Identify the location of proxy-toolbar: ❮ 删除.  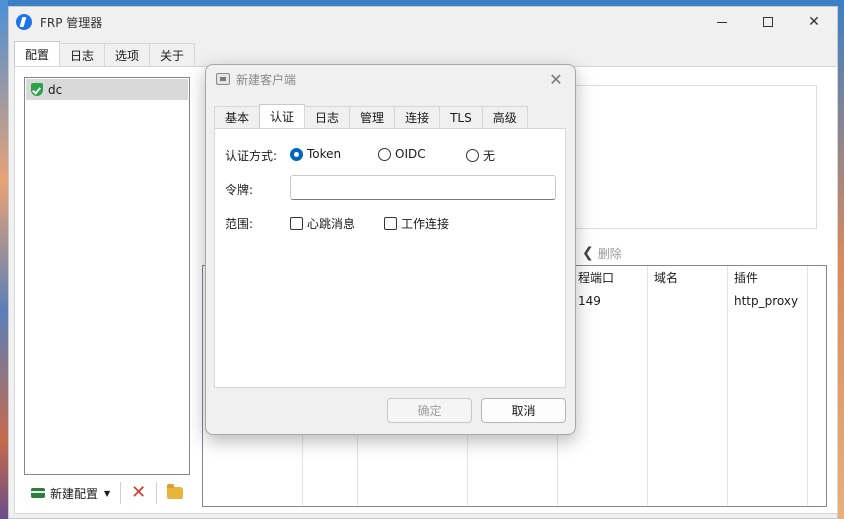
(602, 253).